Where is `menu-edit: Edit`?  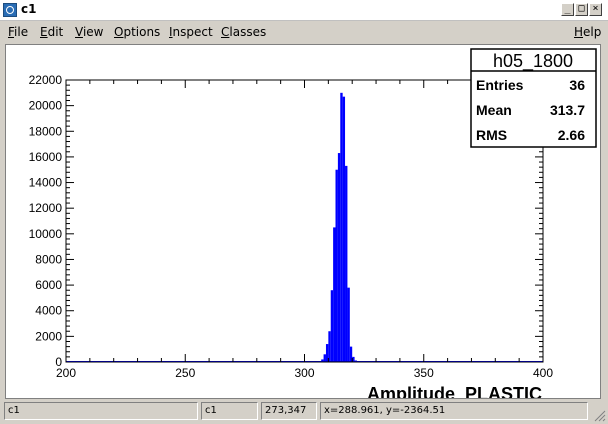 menu-edit: Edit is located at coordinates (51, 32).